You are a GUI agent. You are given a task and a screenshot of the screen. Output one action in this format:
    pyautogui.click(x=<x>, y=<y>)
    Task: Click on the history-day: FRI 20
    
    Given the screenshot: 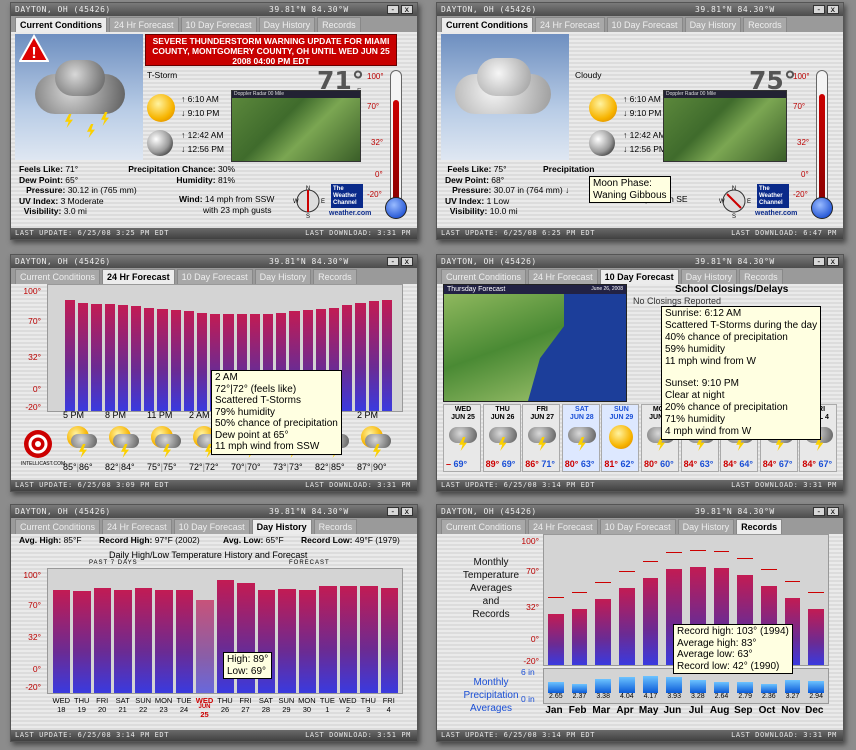 What is the action you would take?
    pyautogui.click(x=102, y=705)
    